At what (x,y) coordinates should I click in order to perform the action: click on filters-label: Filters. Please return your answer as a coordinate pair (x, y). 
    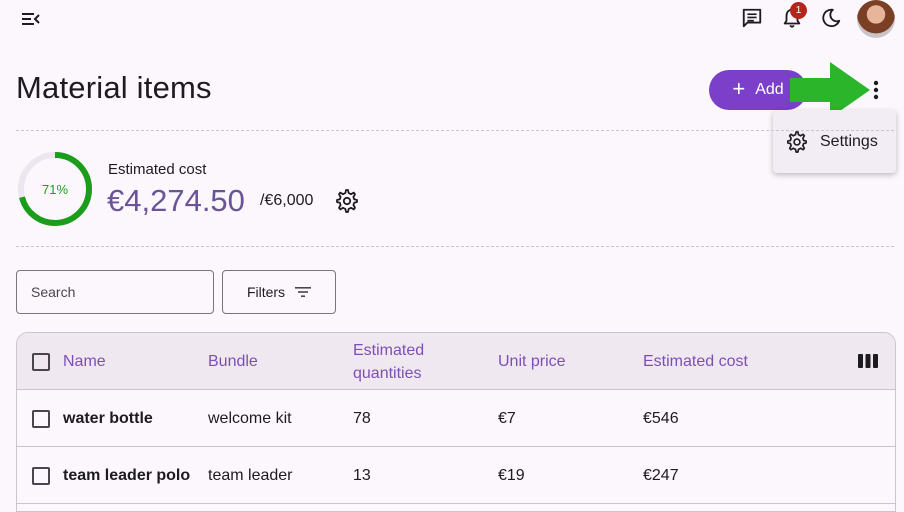
    Looking at the image, I should click on (266, 292).